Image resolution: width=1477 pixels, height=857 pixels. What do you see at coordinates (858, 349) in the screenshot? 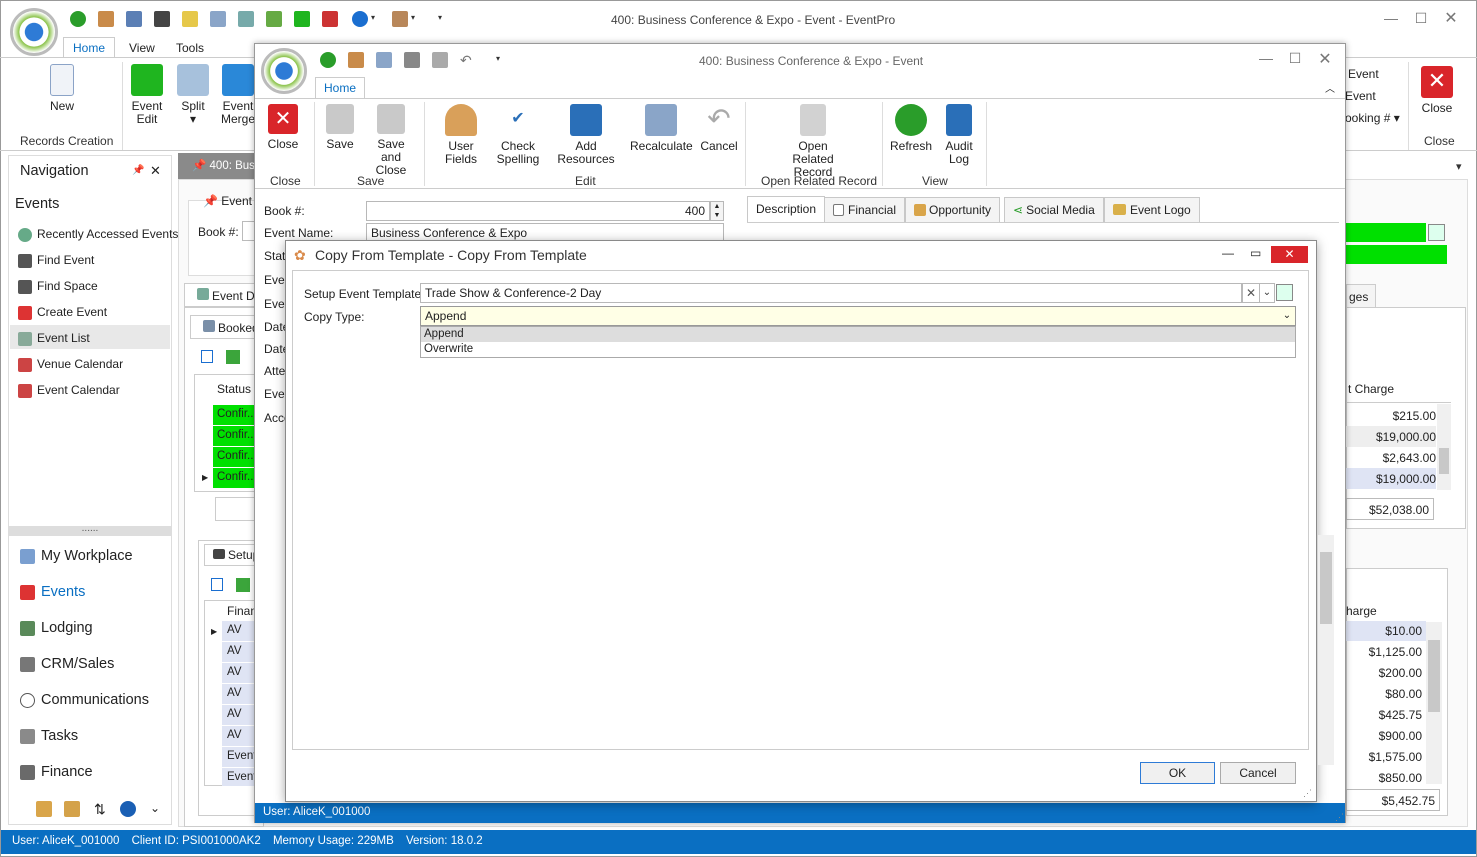
I see `option-overwrite: Overwrite` at bounding box center [858, 349].